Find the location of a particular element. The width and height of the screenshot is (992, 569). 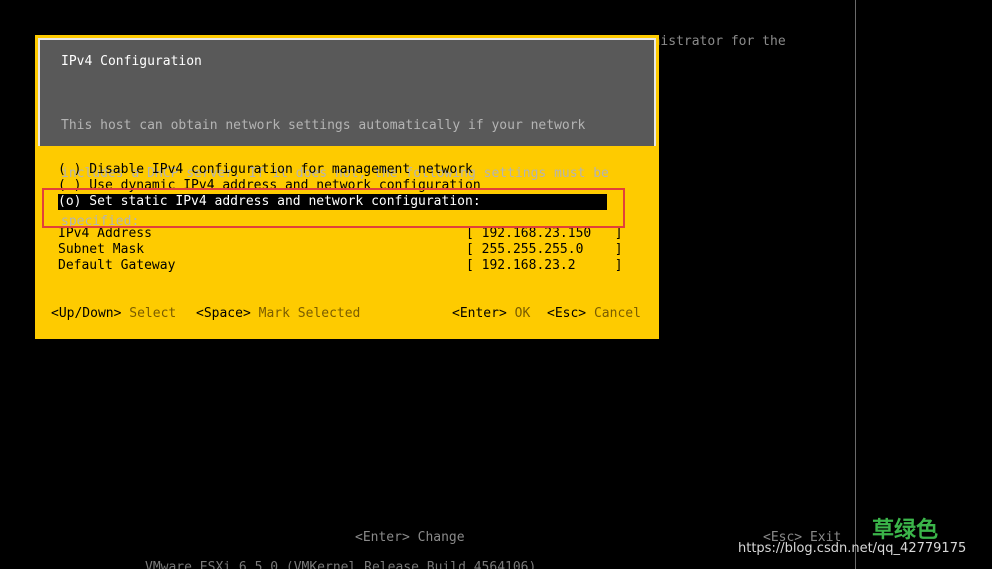

enter-key: <Enter> is located at coordinates (479, 313).